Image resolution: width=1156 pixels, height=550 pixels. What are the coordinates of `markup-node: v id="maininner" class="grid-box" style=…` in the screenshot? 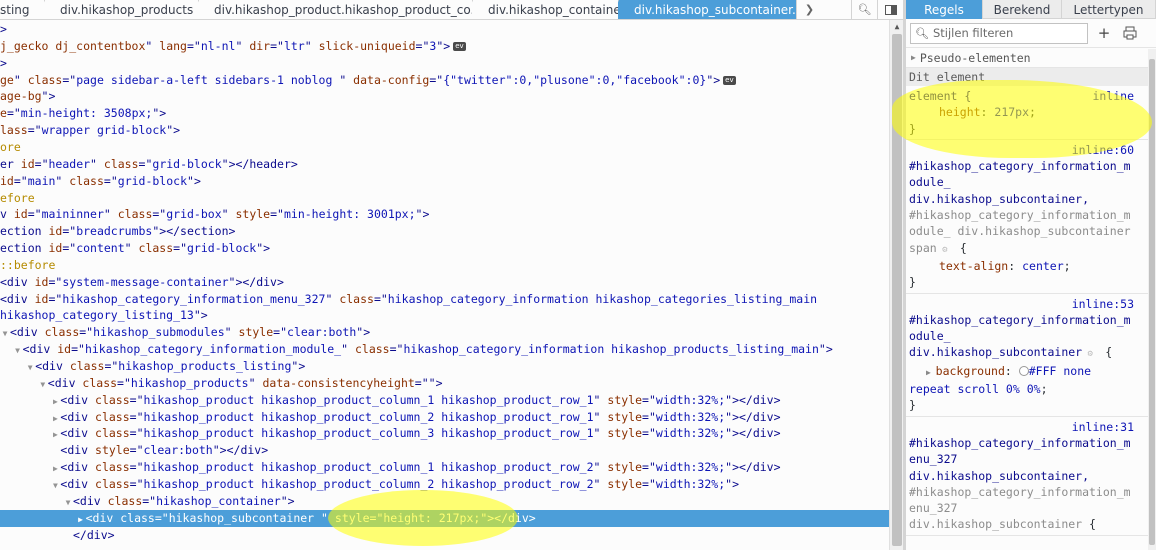 It's located at (444, 214).